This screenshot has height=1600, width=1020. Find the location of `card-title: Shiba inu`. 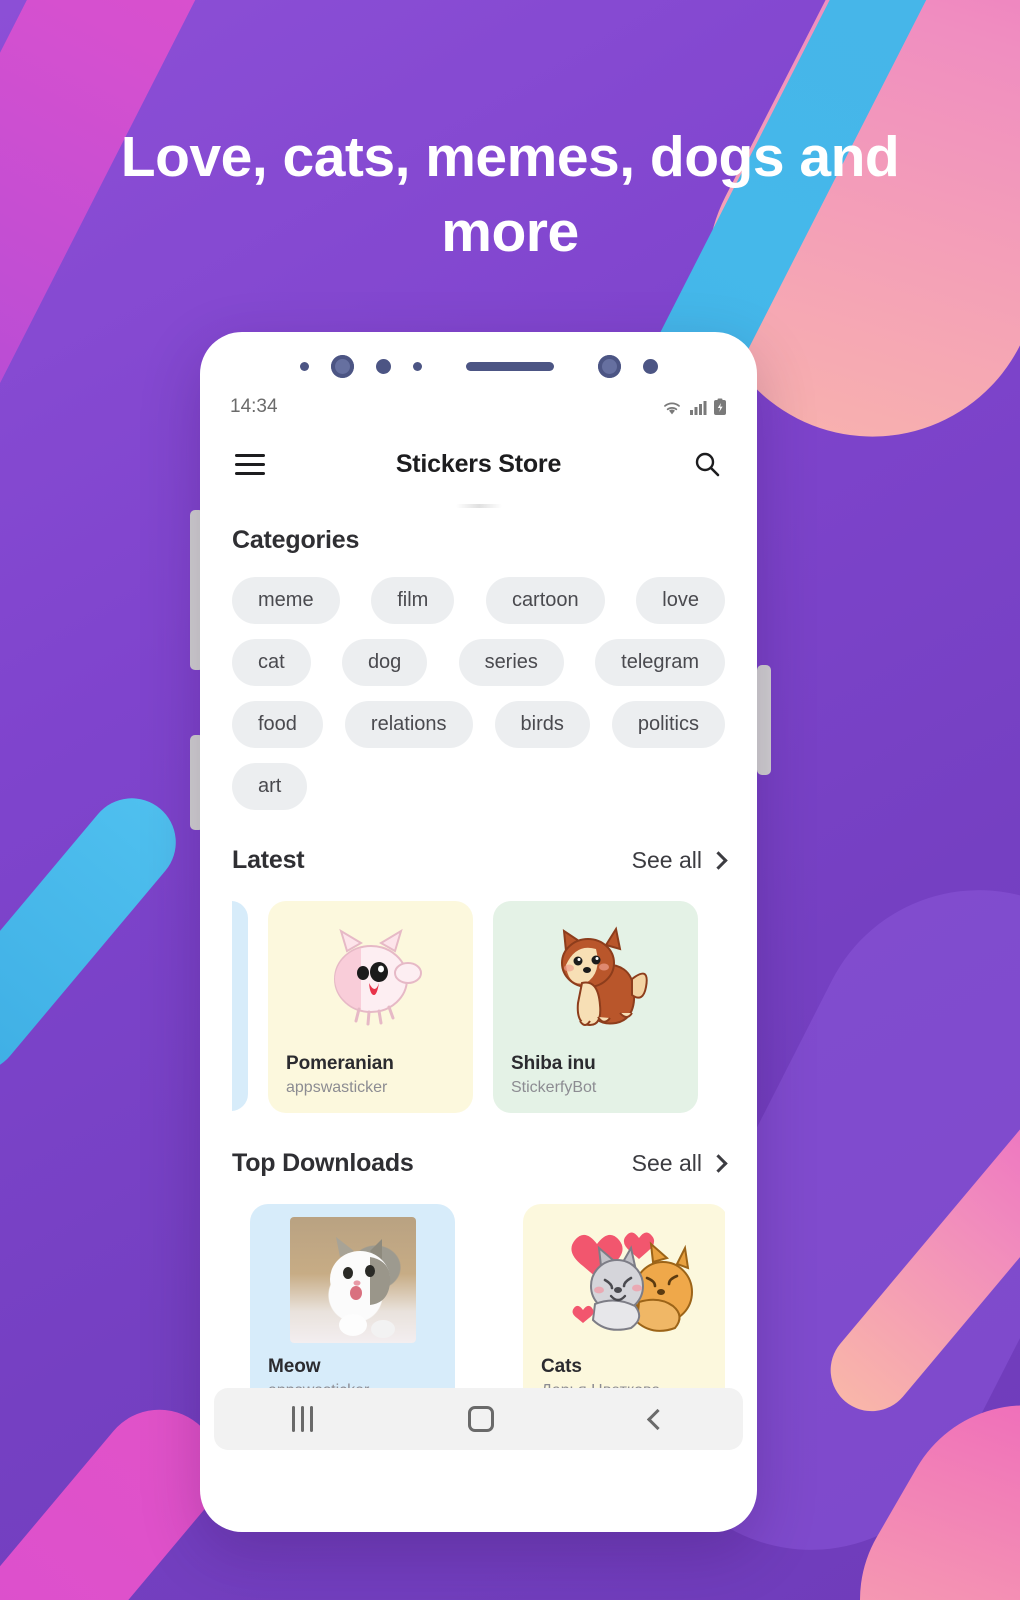

card-title: Shiba inu is located at coordinates (553, 1063).